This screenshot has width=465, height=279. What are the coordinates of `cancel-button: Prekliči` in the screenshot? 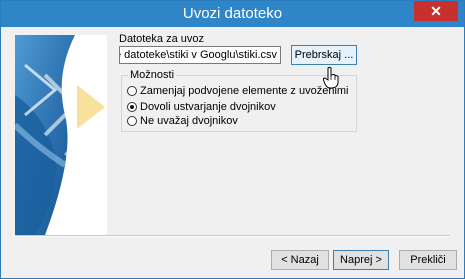 It's located at (428, 260).